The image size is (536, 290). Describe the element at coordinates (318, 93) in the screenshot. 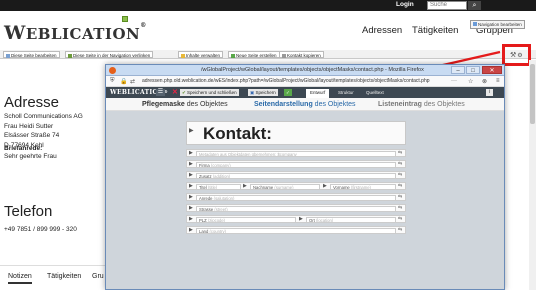

I see `tab-entwurf: Entwurf` at that location.